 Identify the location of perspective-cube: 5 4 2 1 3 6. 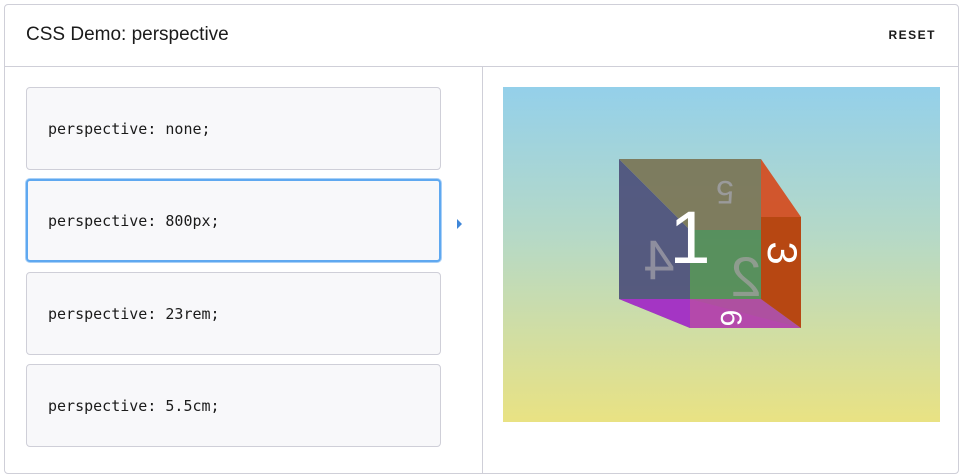
(712, 243).